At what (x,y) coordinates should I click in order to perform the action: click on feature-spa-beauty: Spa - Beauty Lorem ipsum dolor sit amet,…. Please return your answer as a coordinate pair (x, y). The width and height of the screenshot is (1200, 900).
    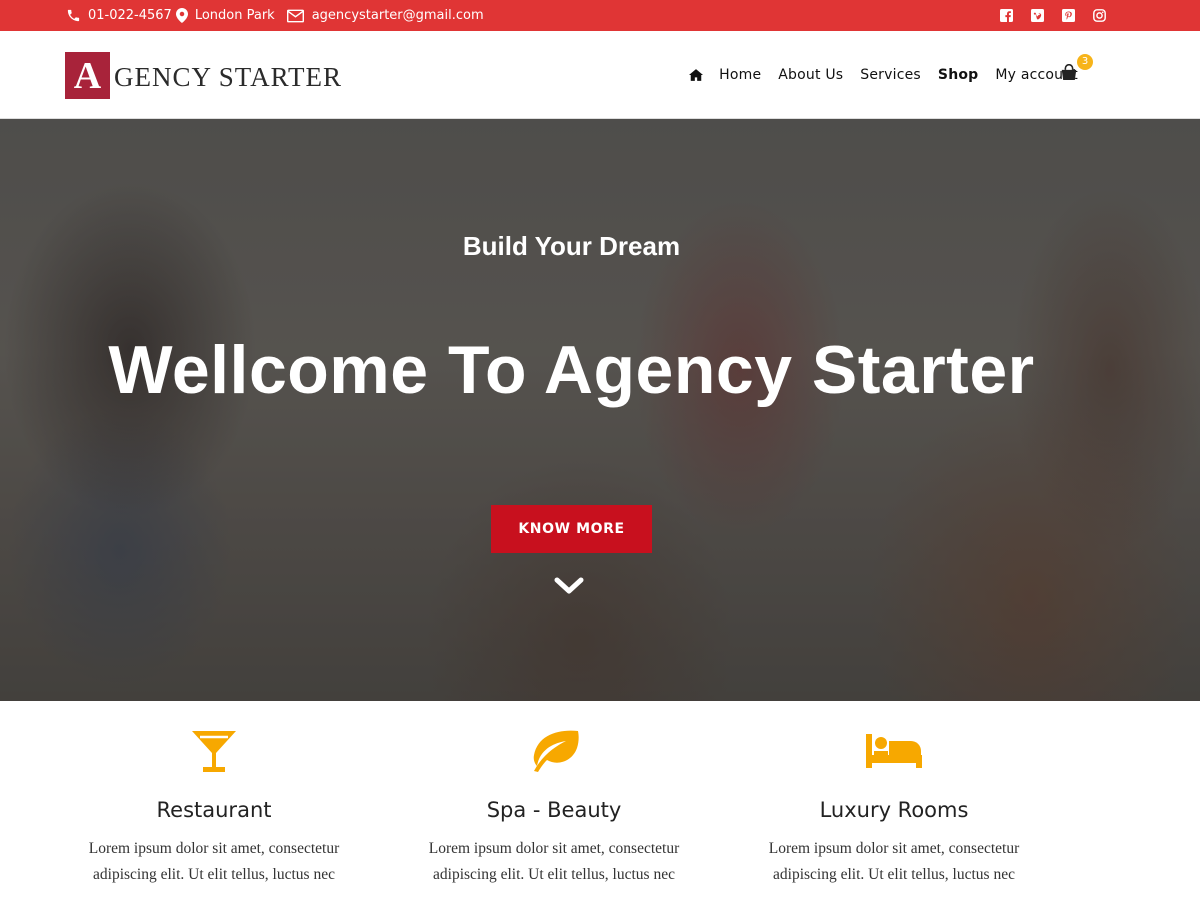
    Looking at the image, I should click on (554, 794).